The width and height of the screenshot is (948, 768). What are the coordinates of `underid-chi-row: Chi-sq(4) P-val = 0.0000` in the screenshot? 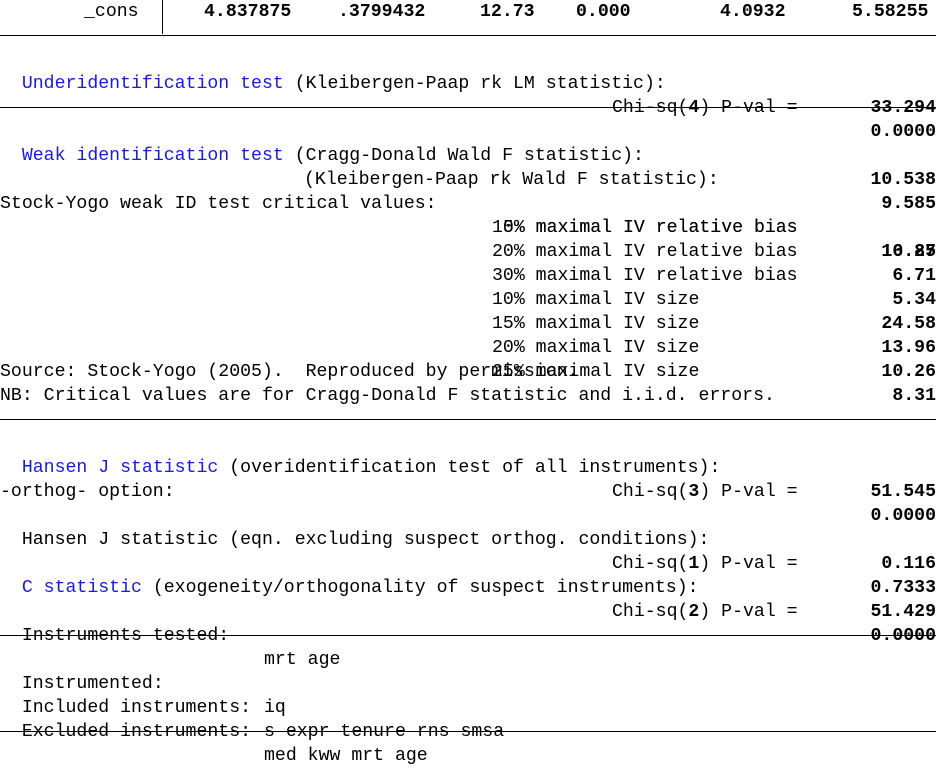 It's located at (474, 107).